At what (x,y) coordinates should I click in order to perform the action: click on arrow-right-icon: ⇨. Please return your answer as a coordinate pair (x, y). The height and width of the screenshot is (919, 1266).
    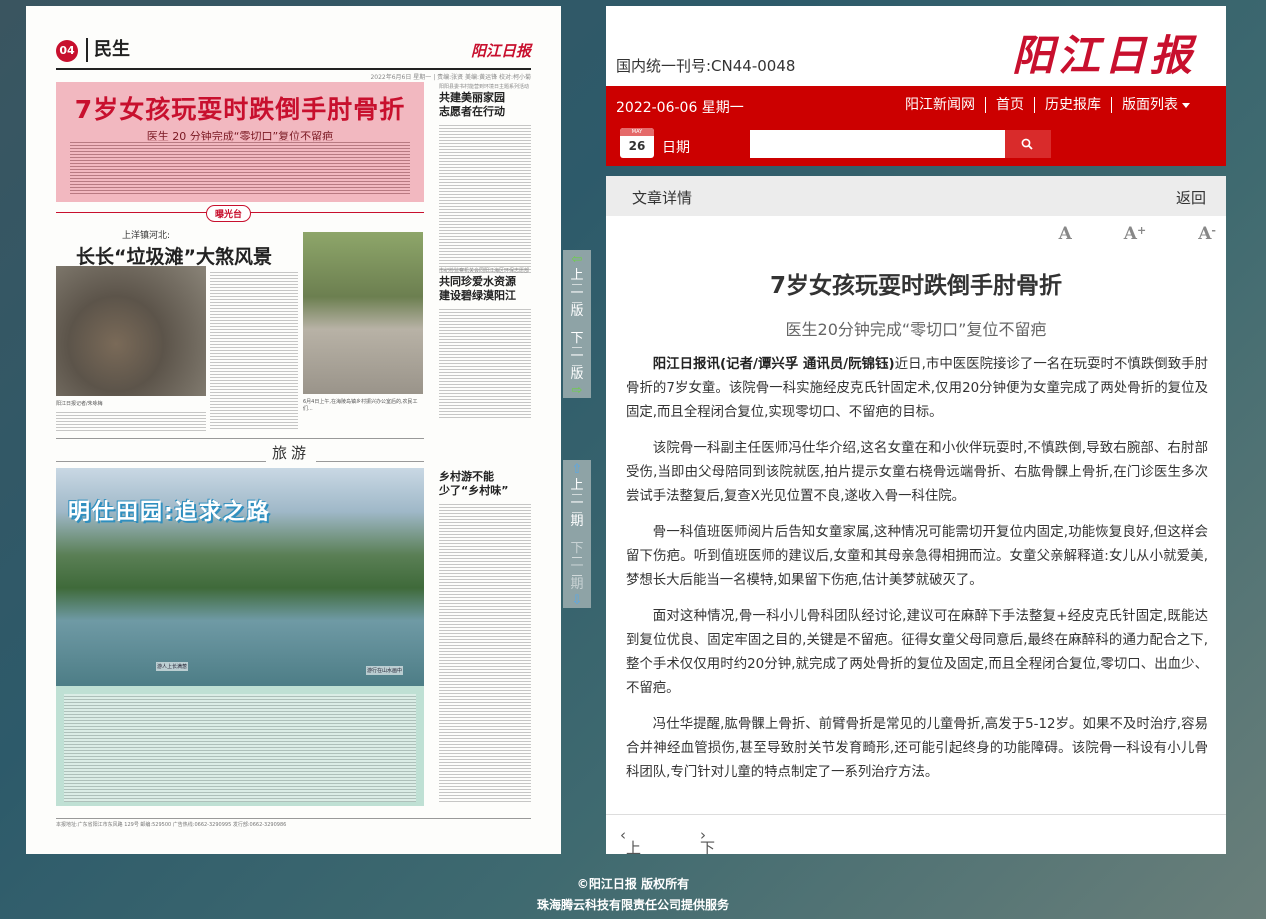
    Looking at the image, I should click on (577, 390).